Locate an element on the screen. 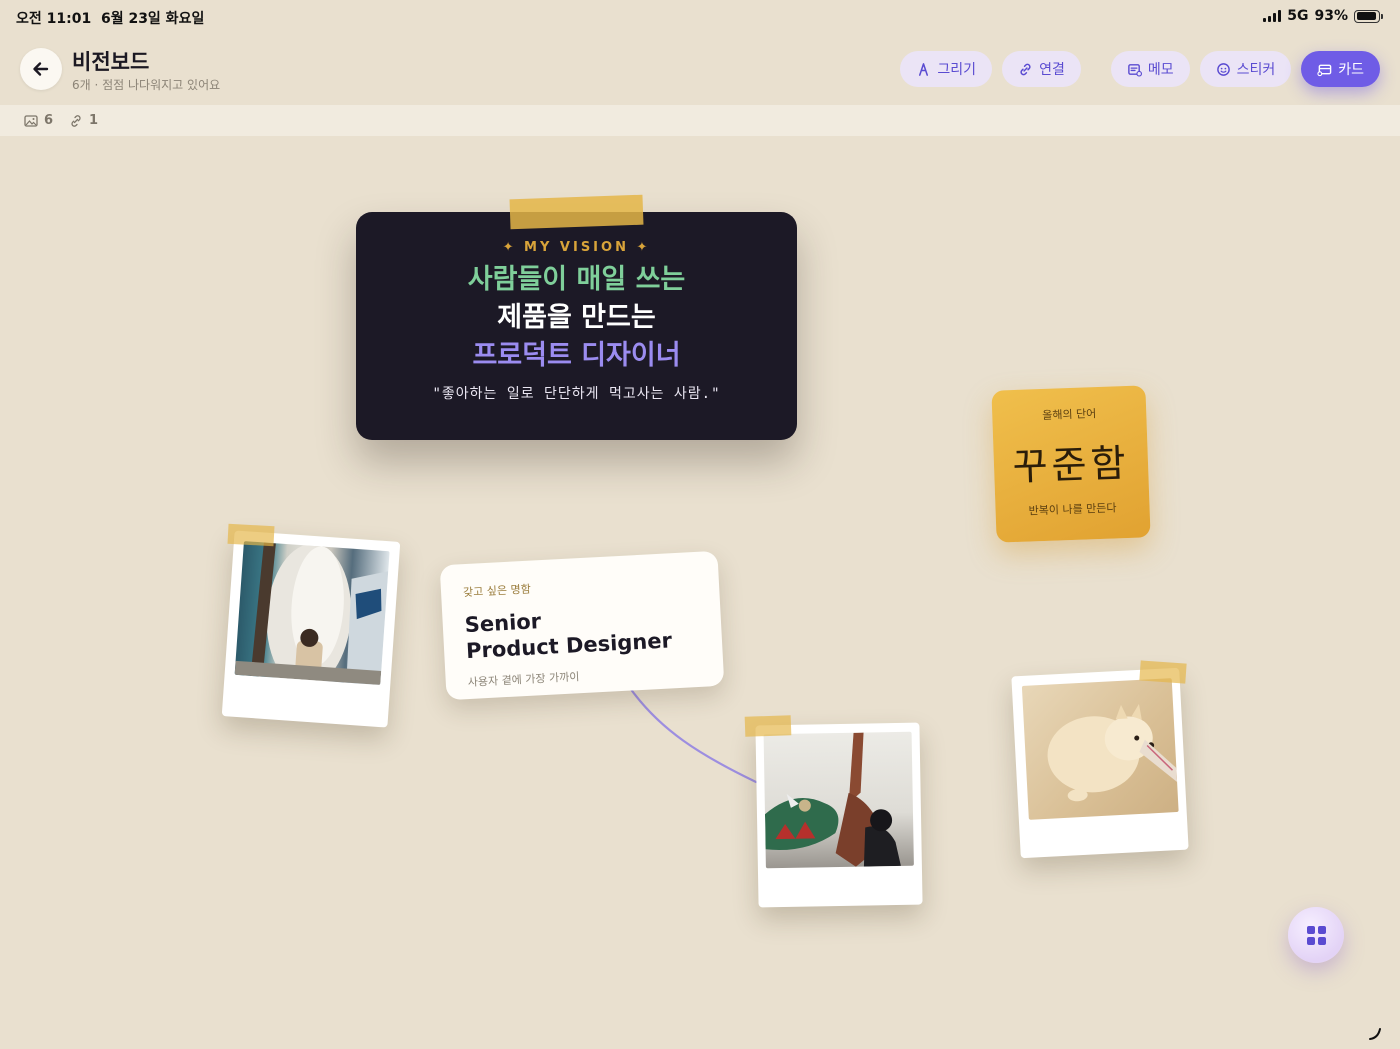 This screenshot has width=1400, height=1049. dinosaur-illustration is located at coordinates (832, 799).